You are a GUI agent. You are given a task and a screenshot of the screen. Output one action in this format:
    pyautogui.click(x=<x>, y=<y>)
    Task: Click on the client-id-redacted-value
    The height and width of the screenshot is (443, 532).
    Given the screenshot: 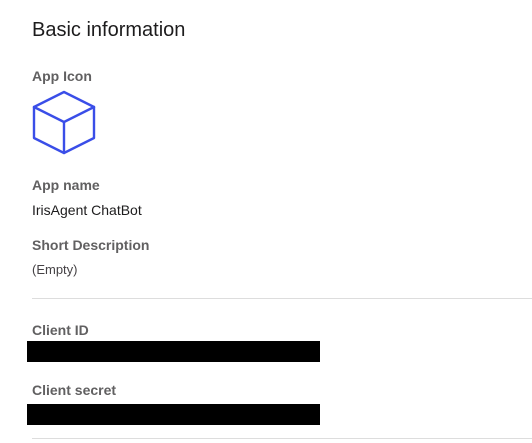 What is the action you would take?
    pyautogui.click(x=173, y=351)
    